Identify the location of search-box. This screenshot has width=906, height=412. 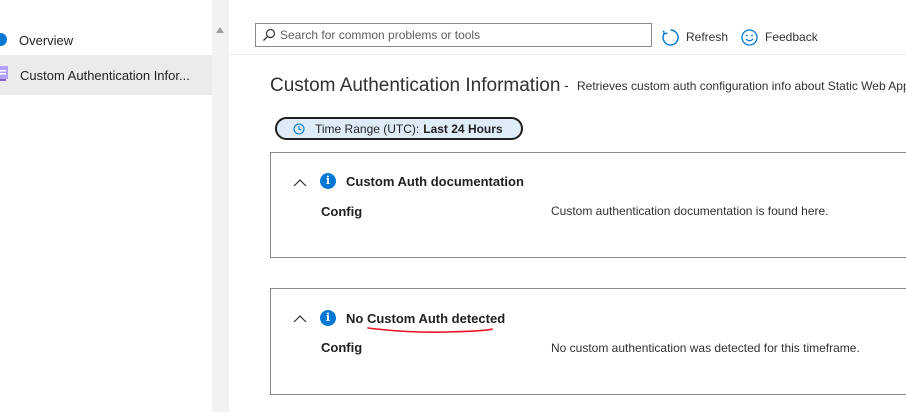
(453, 35).